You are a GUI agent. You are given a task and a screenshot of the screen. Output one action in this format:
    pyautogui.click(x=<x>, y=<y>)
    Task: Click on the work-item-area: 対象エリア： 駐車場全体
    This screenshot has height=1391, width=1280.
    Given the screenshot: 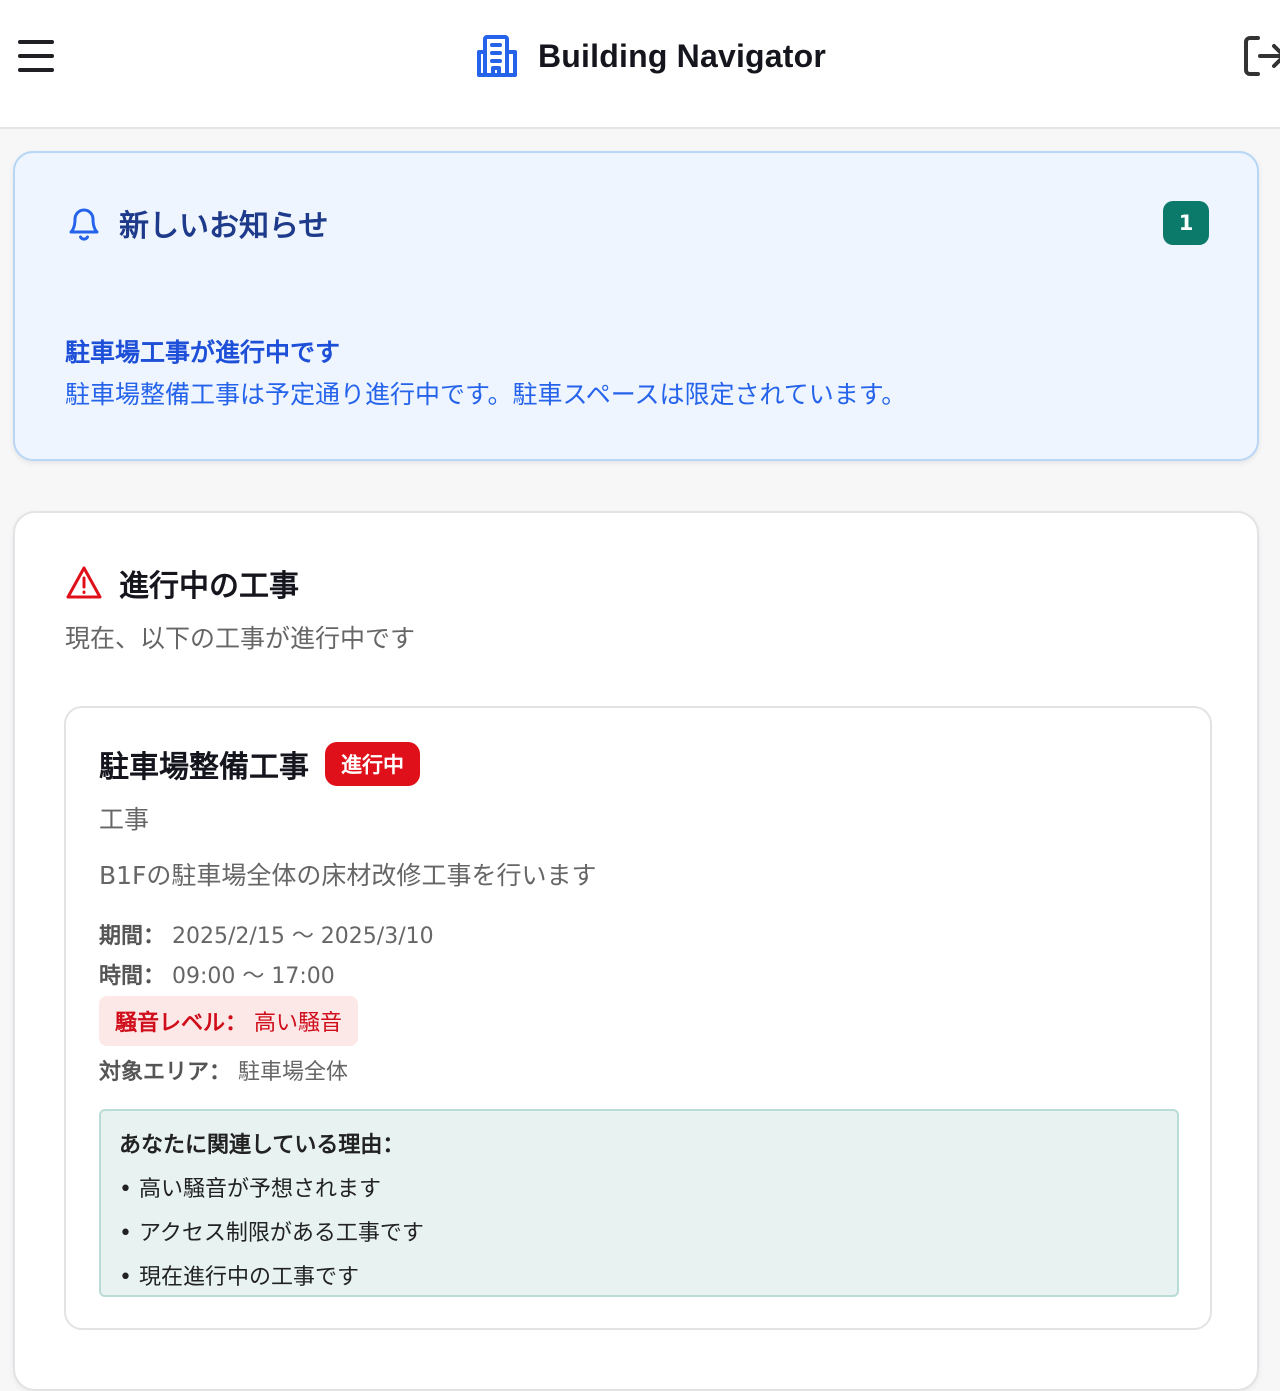 What is the action you would take?
    pyautogui.click(x=223, y=1070)
    